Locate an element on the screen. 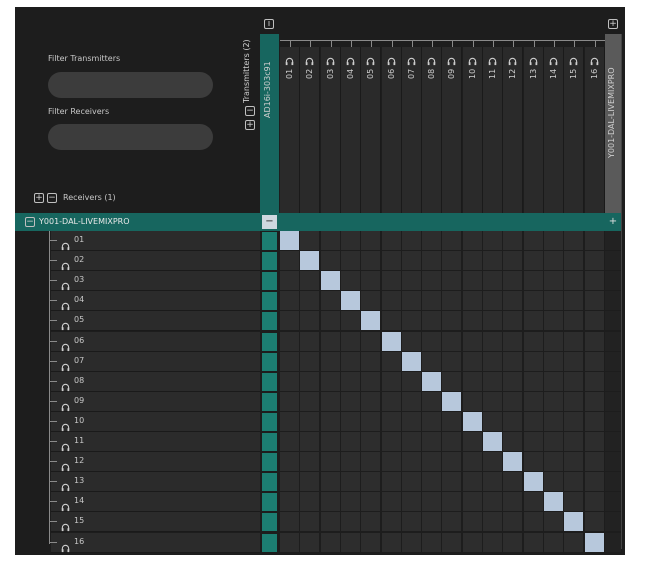  rx-channel-row: 04 is located at coordinates (154, 301).